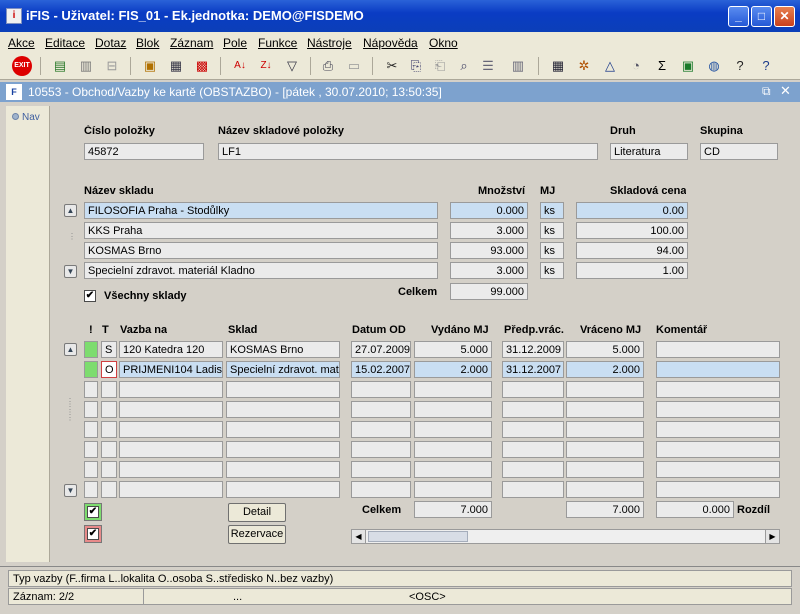 This screenshot has width=800, height=614. Describe the element at coordinates (453, 369) in the screenshot. I see `link-issued-cell: 2.000` at that location.